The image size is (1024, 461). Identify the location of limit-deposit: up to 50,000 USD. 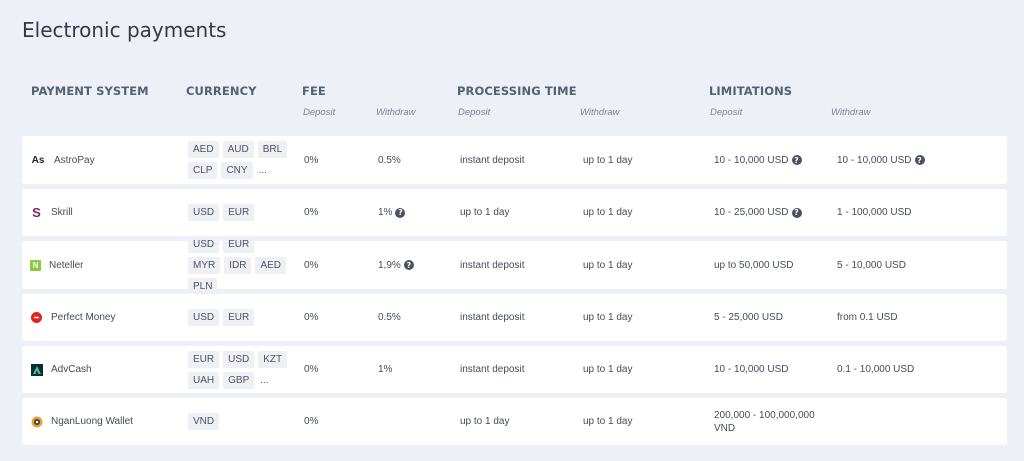
(754, 265).